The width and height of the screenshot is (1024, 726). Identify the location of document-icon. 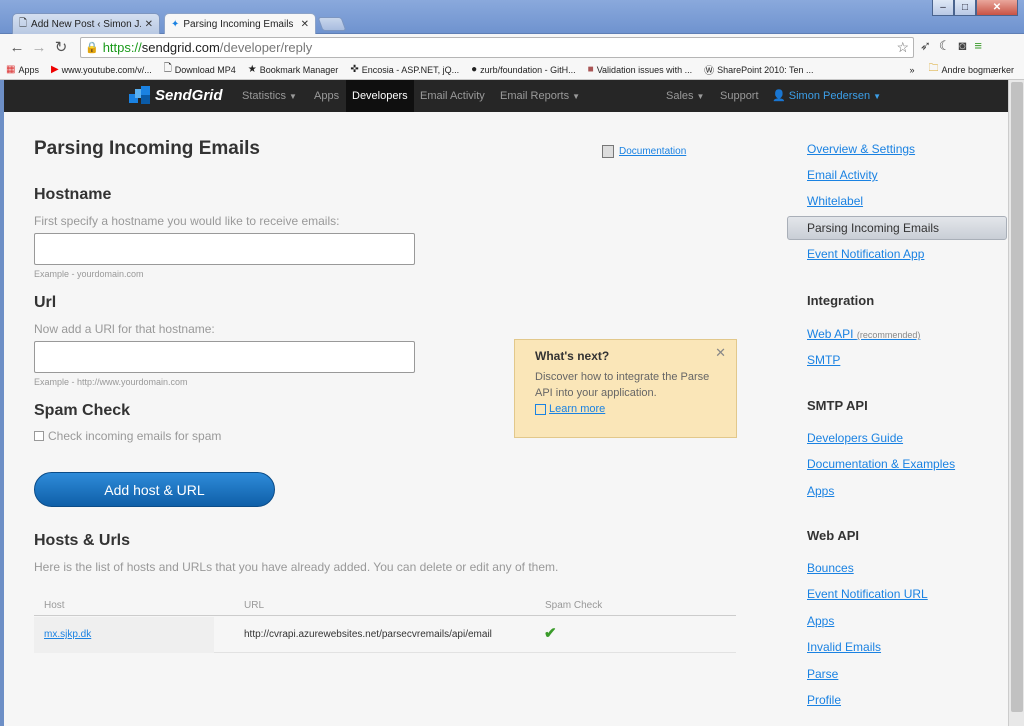
(608, 151).